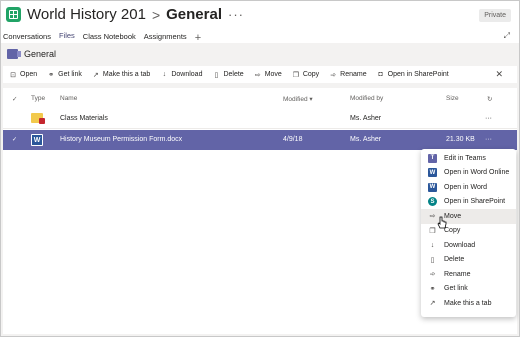 The image size is (520, 337). I want to click on menu-item-label: Rename, so click(457, 274).